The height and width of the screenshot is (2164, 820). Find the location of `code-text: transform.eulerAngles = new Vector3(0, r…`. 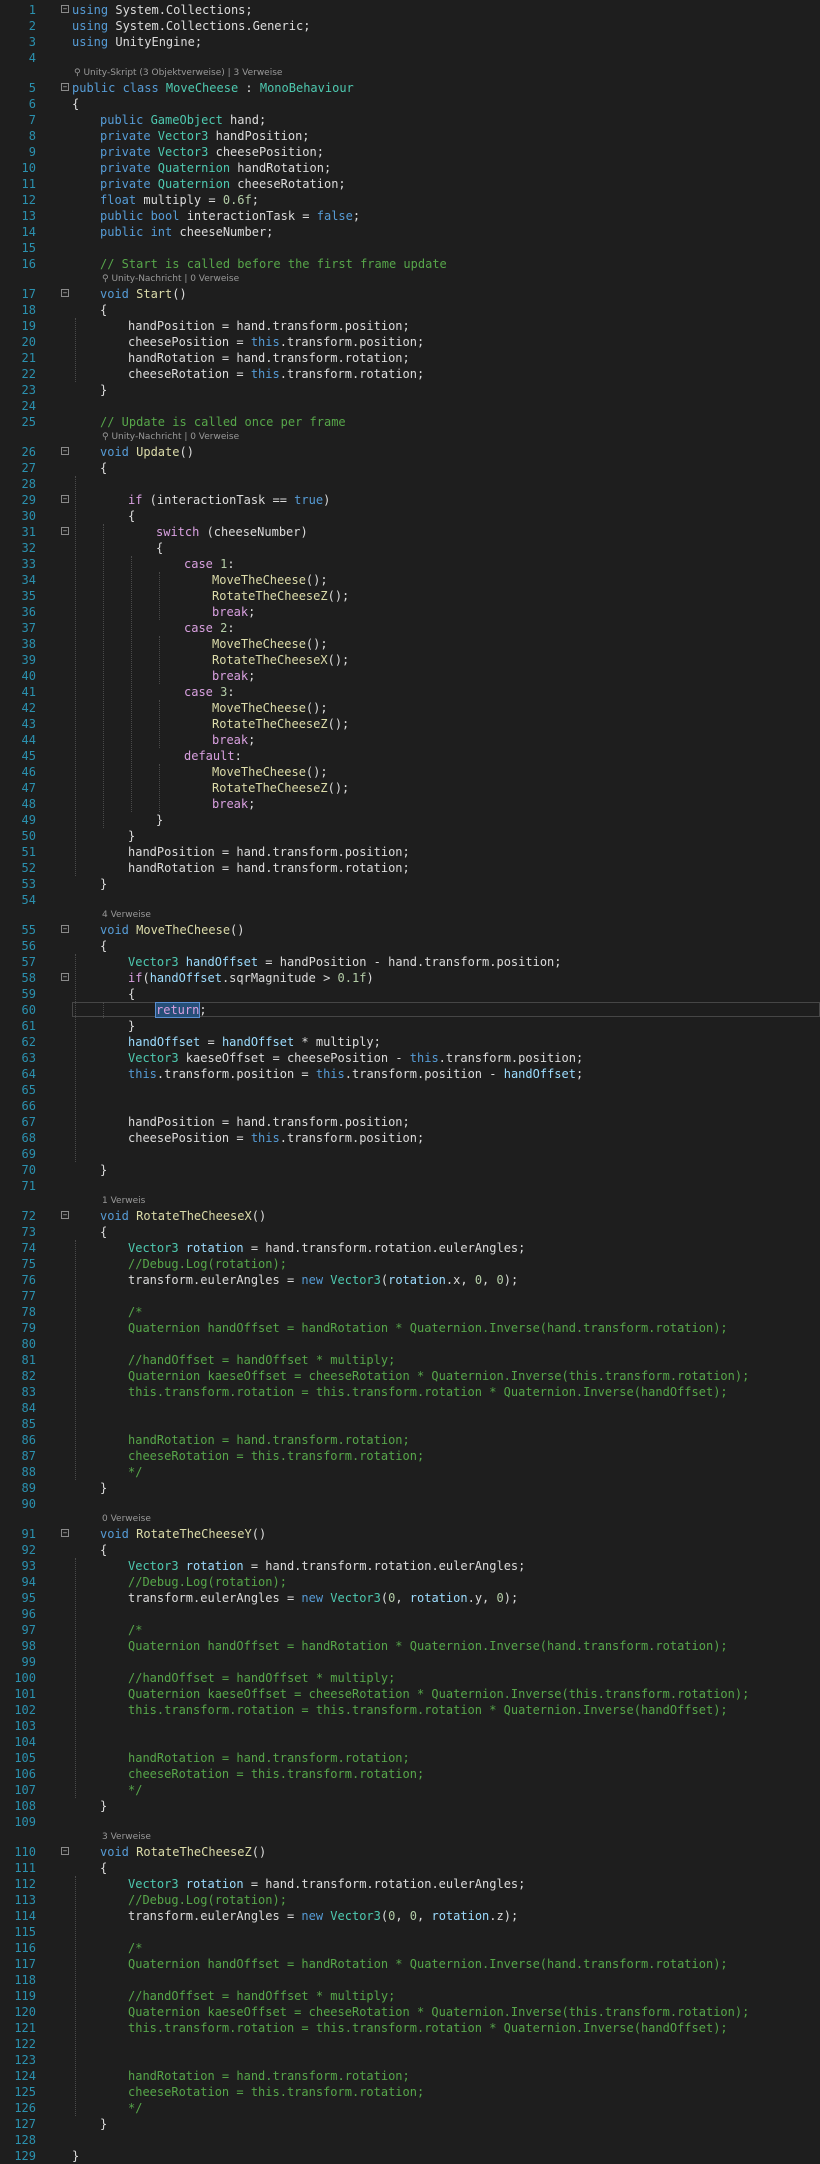

code-text: transform.eulerAngles = new Vector3(0, r… is located at coordinates (323, 1598).